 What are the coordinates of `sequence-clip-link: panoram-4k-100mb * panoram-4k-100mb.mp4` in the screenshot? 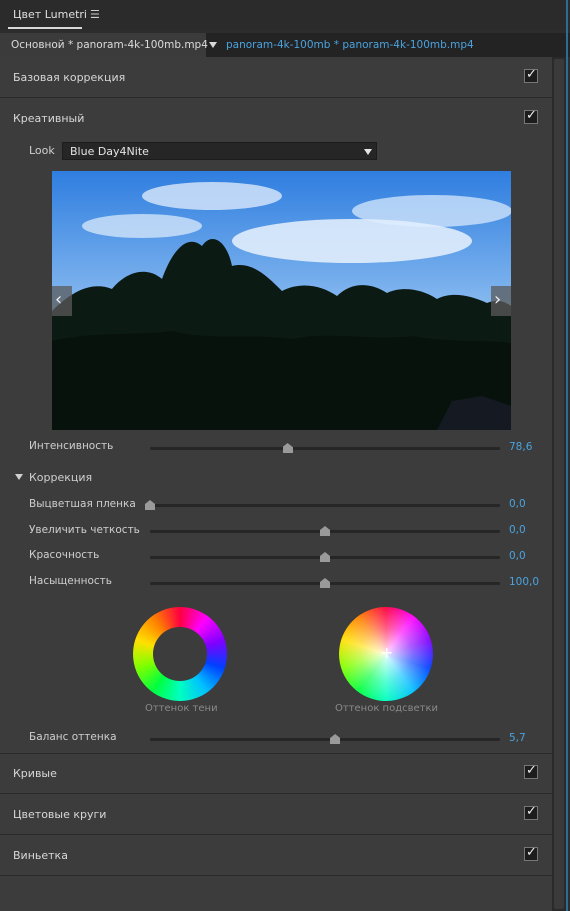 It's located at (350, 45).